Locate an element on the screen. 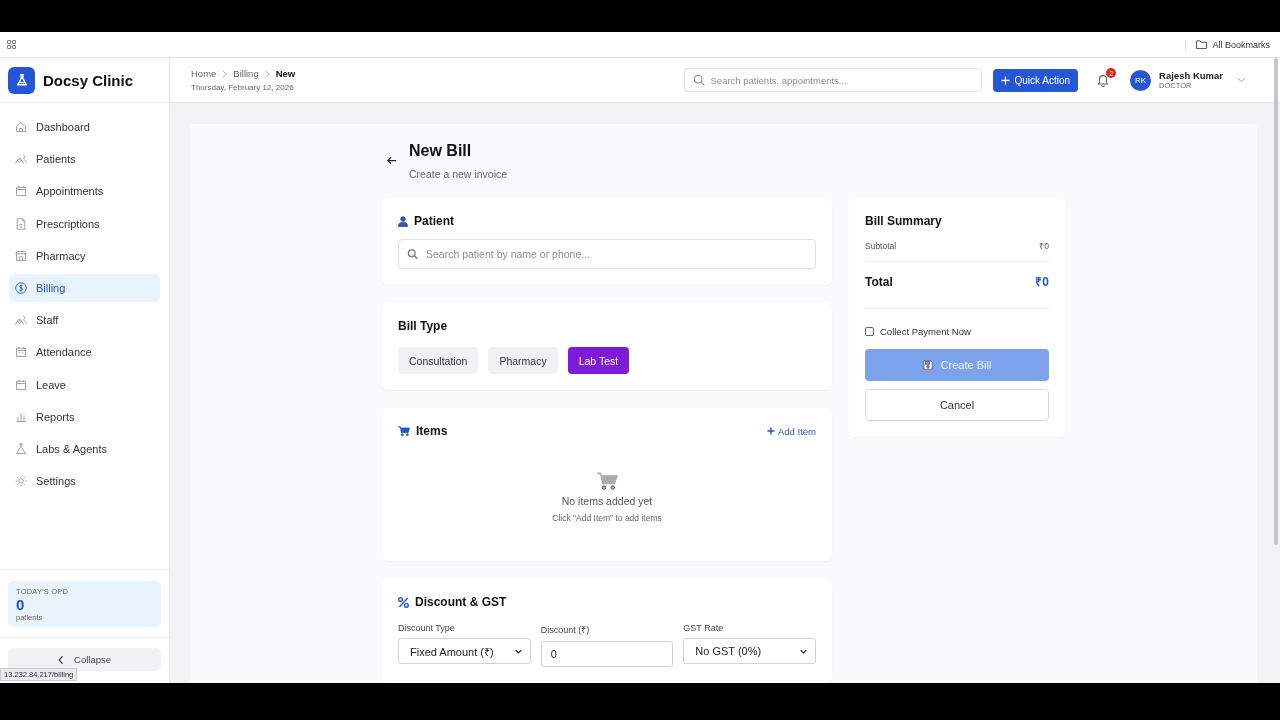 The image size is (1280, 720). checkbox-label: Collect Payment Now is located at coordinates (925, 331).